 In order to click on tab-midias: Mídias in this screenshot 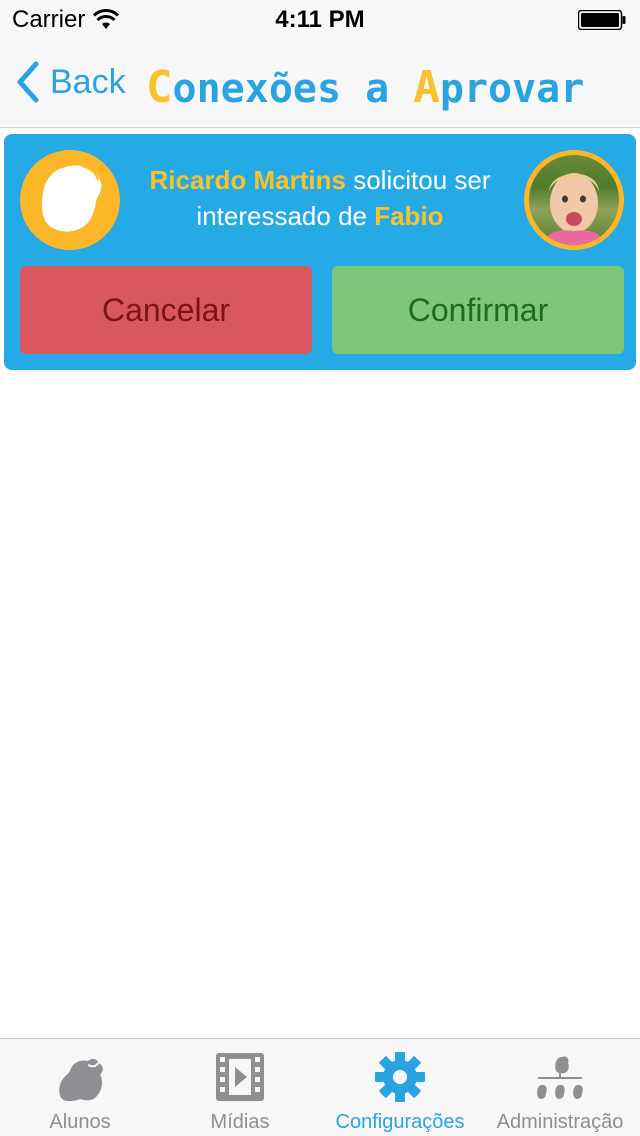, I will do `click(240, 1087)`.